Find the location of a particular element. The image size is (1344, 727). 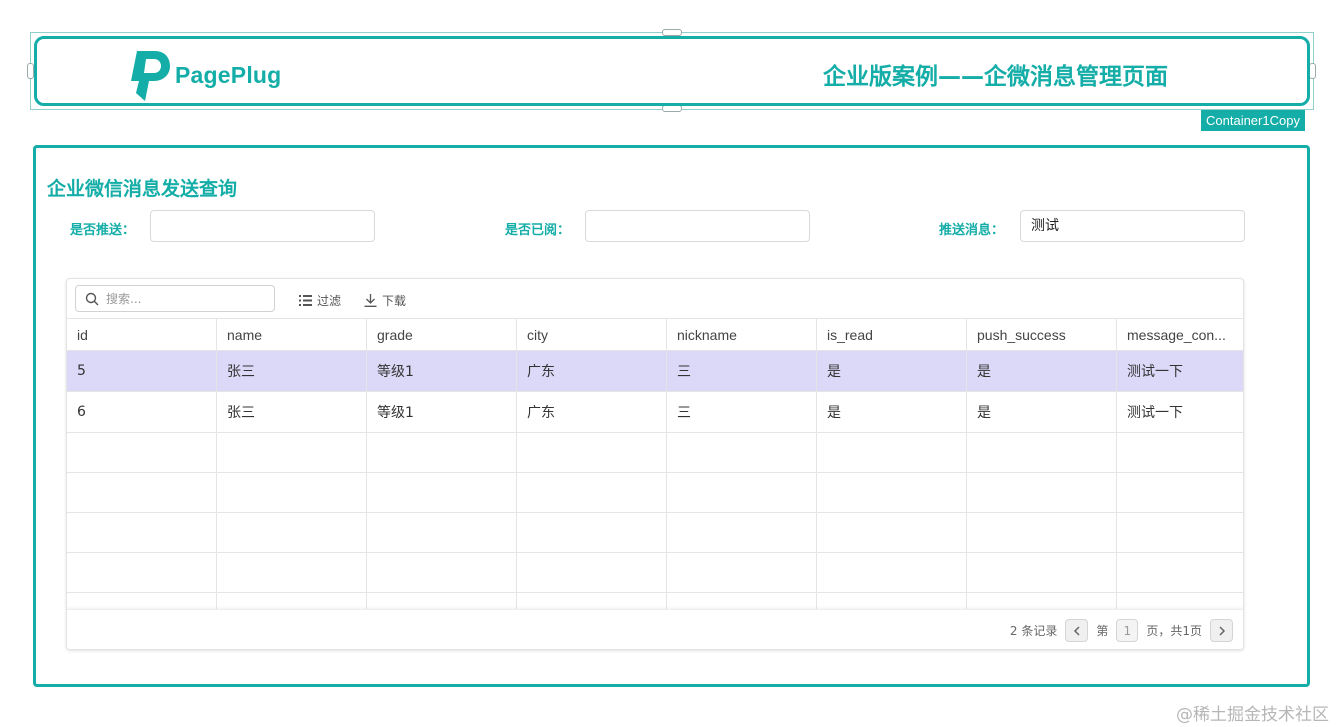

pagination: 2 条记录 第 1 页，共1页 is located at coordinates (1121, 630).